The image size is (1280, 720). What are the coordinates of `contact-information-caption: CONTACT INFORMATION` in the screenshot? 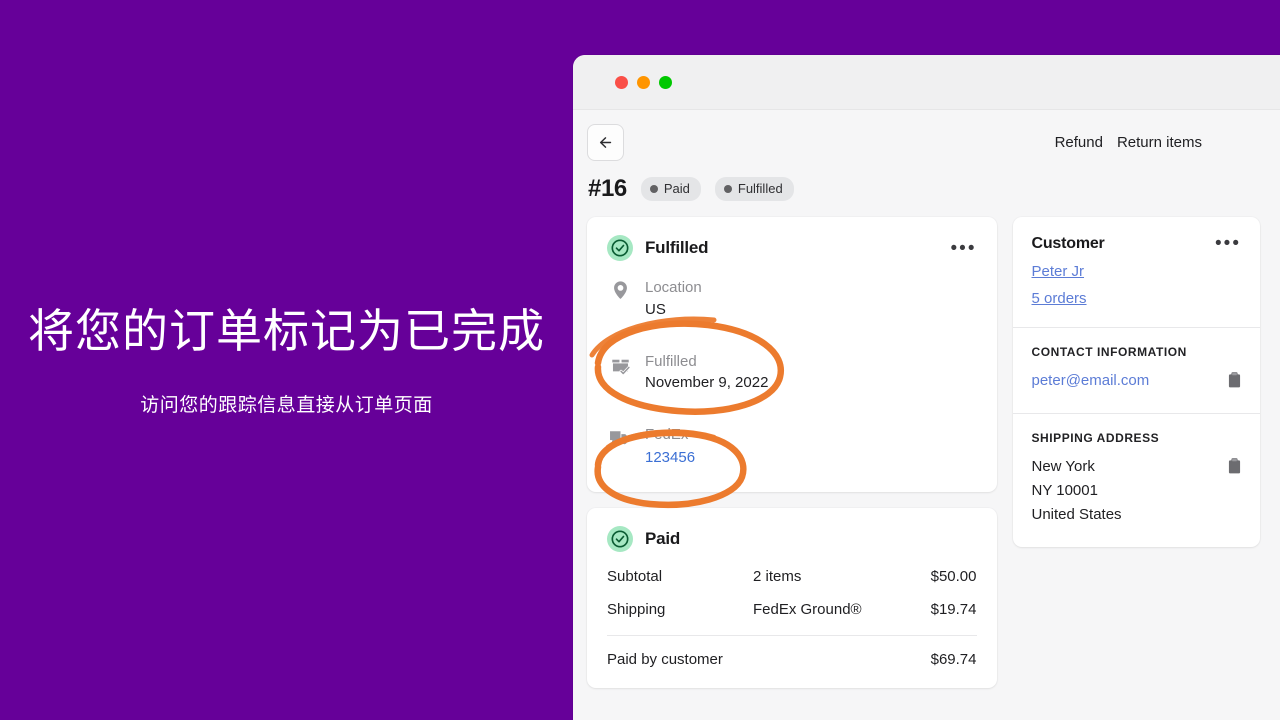 It's located at (1109, 352).